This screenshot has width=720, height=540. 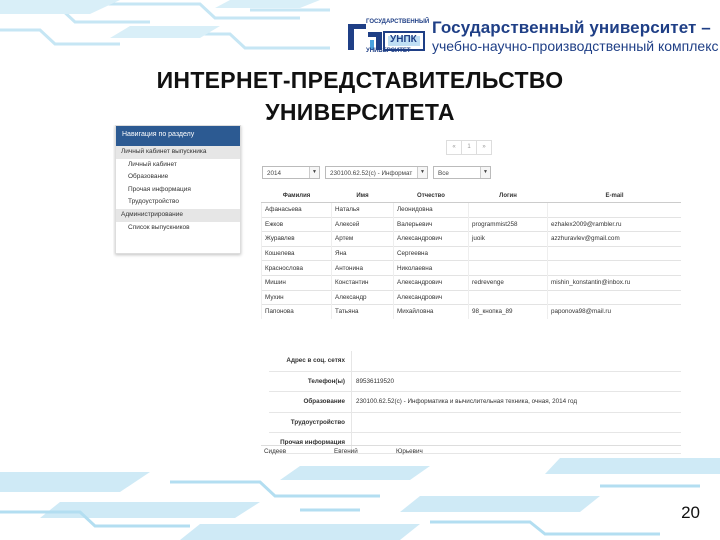 I want to click on cell-surname: Краснослова, so click(x=296, y=268).